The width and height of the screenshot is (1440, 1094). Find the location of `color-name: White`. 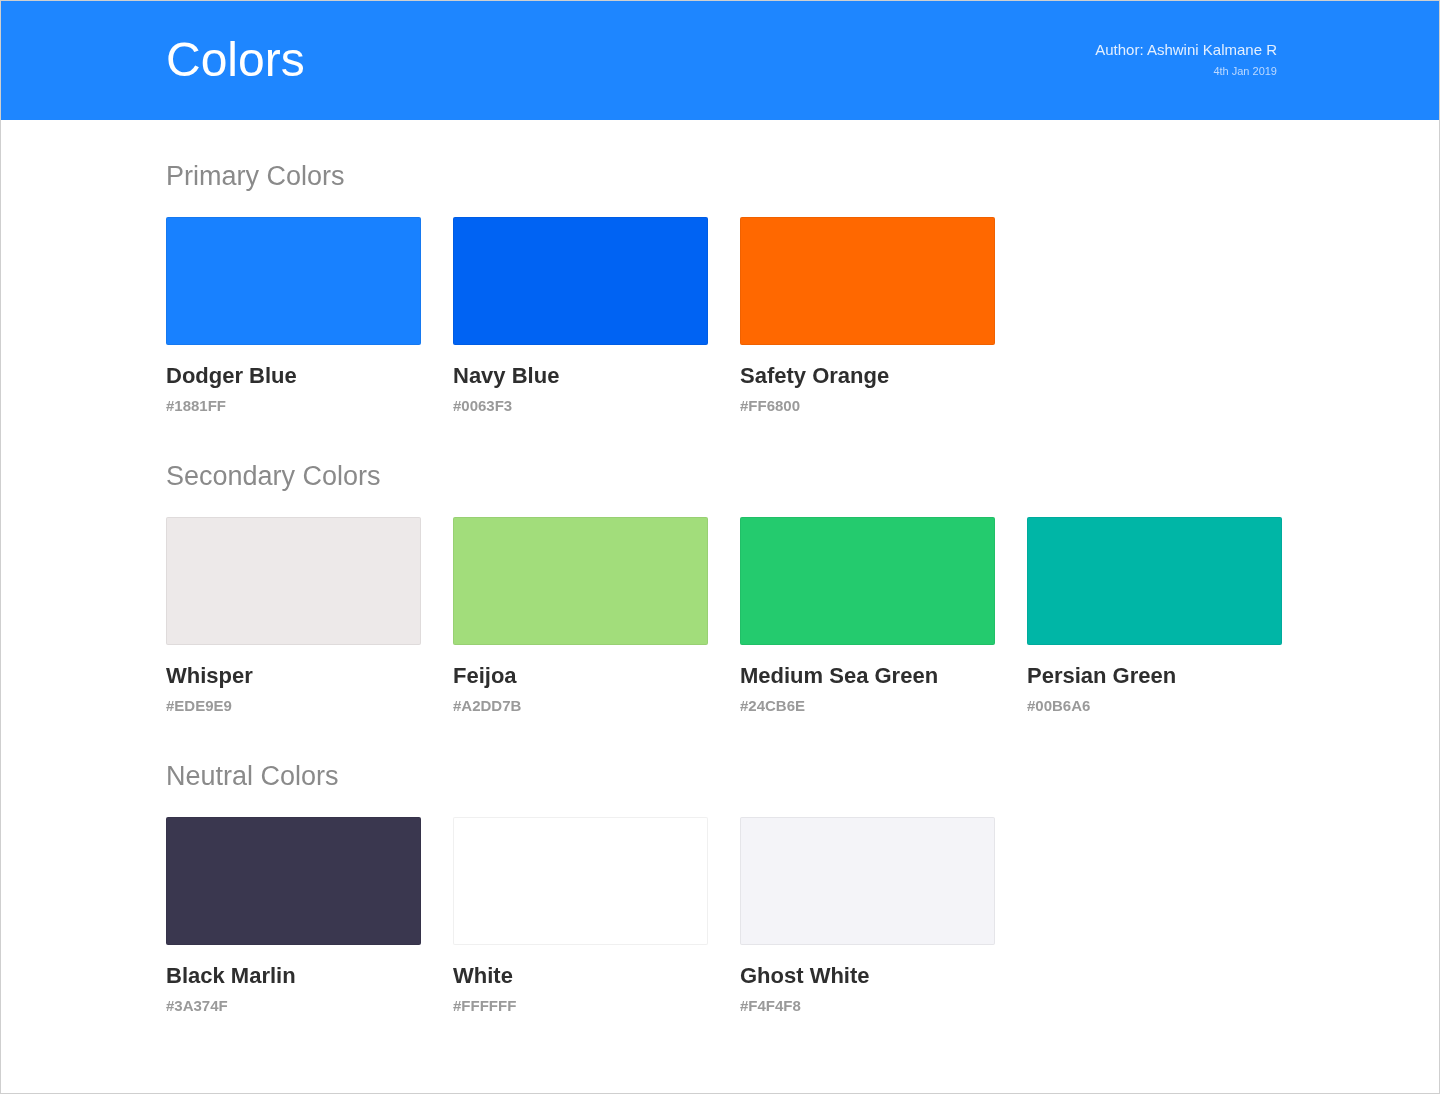

color-name: White is located at coordinates (483, 976).